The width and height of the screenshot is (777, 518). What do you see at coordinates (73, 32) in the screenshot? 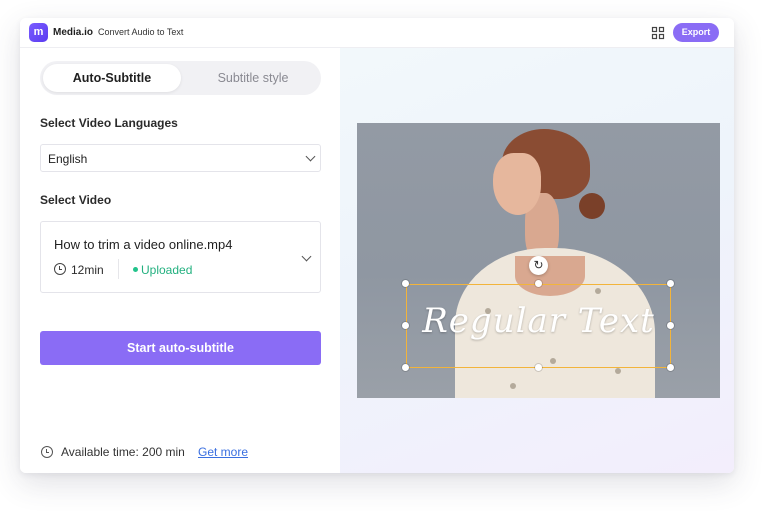
I see `brand-name: Media.io` at bounding box center [73, 32].